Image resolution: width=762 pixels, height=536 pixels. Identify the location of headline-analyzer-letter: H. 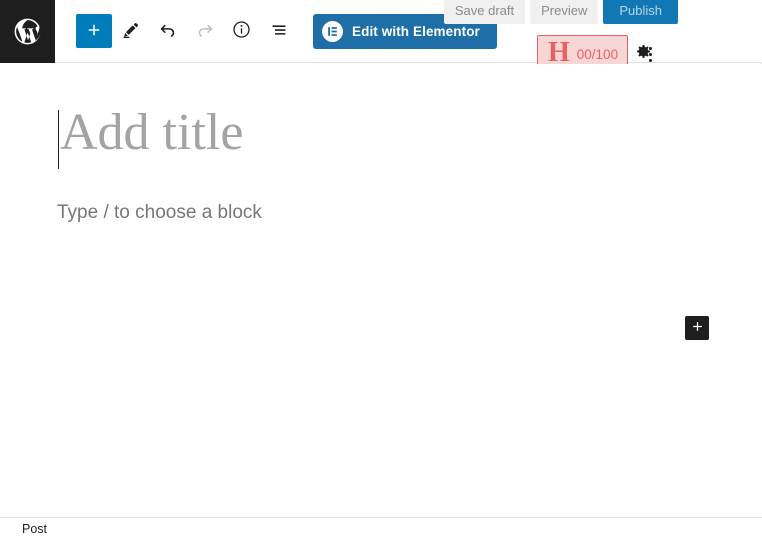
(559, 52).